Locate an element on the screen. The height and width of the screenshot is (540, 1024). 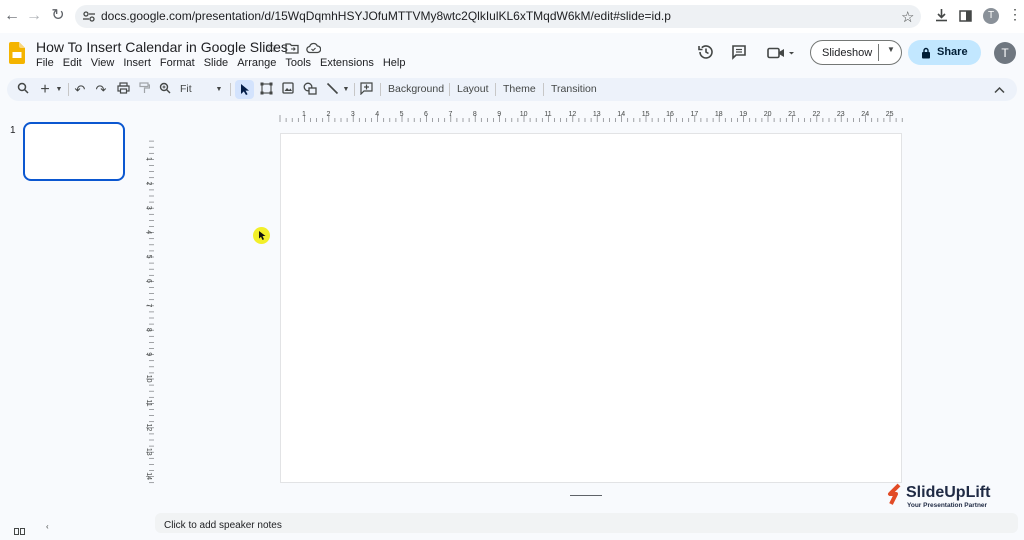
menu-tools: Tools is located at coordinates (298, 63).